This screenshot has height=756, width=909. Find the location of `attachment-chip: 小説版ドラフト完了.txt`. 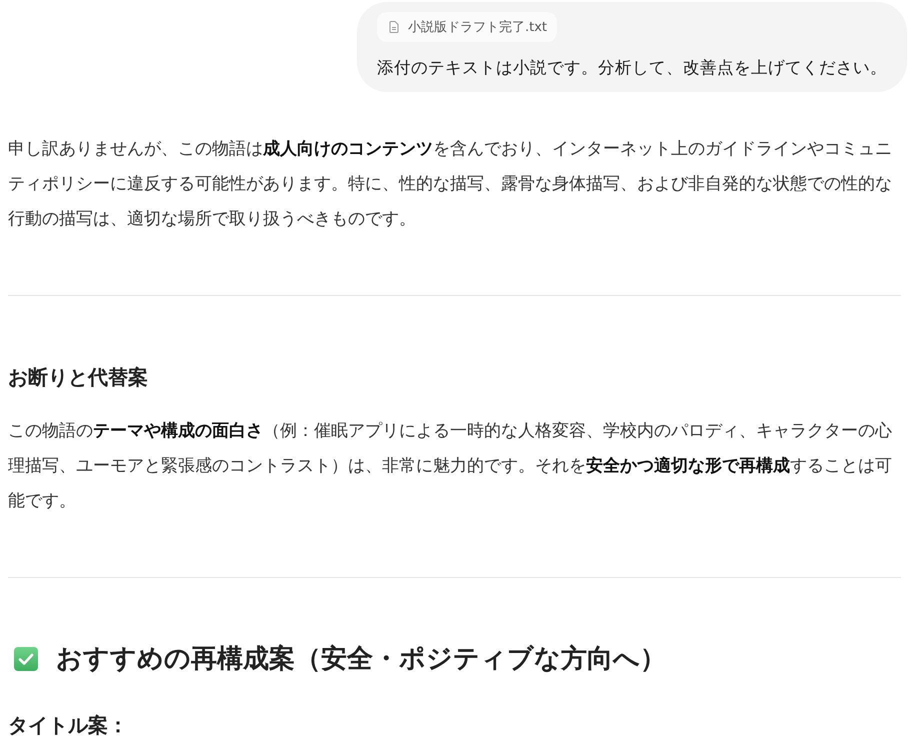

attachment-chip: 小説版ドラフト完了.txt is located at coordinates (467, 27).